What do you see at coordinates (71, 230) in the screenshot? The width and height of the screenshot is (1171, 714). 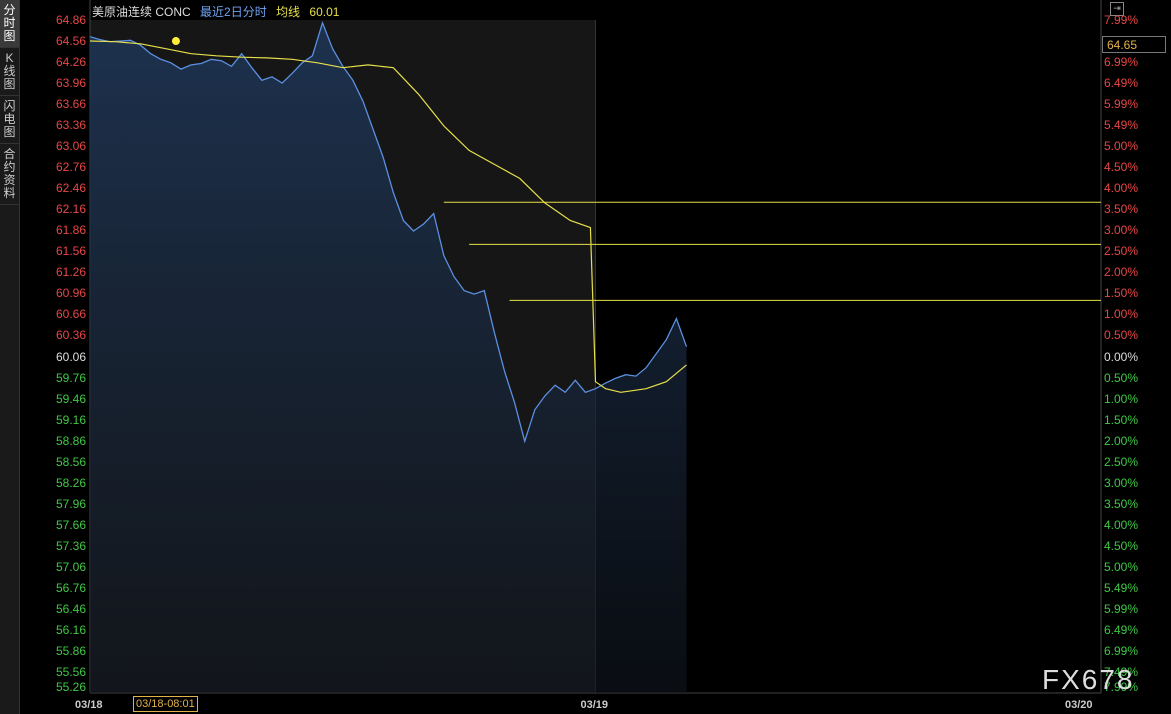 I see `price-tick-label: 61.86` at bounding box center [71, 230].